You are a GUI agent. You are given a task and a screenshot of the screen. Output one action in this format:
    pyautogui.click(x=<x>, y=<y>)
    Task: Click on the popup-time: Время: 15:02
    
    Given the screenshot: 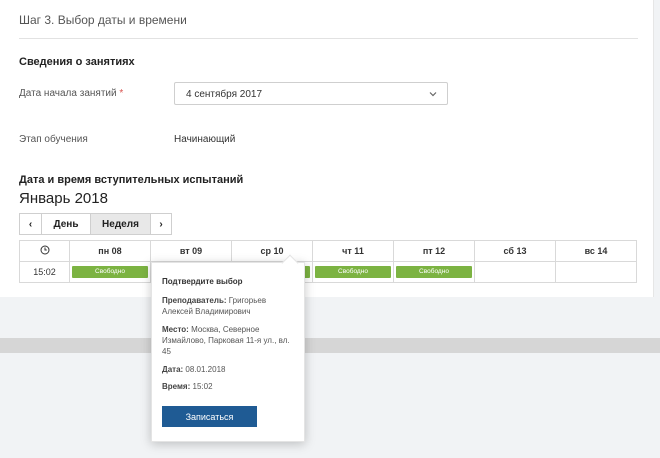 What is the action you would take?
    pyautogui.click(x=230, y=386)
    